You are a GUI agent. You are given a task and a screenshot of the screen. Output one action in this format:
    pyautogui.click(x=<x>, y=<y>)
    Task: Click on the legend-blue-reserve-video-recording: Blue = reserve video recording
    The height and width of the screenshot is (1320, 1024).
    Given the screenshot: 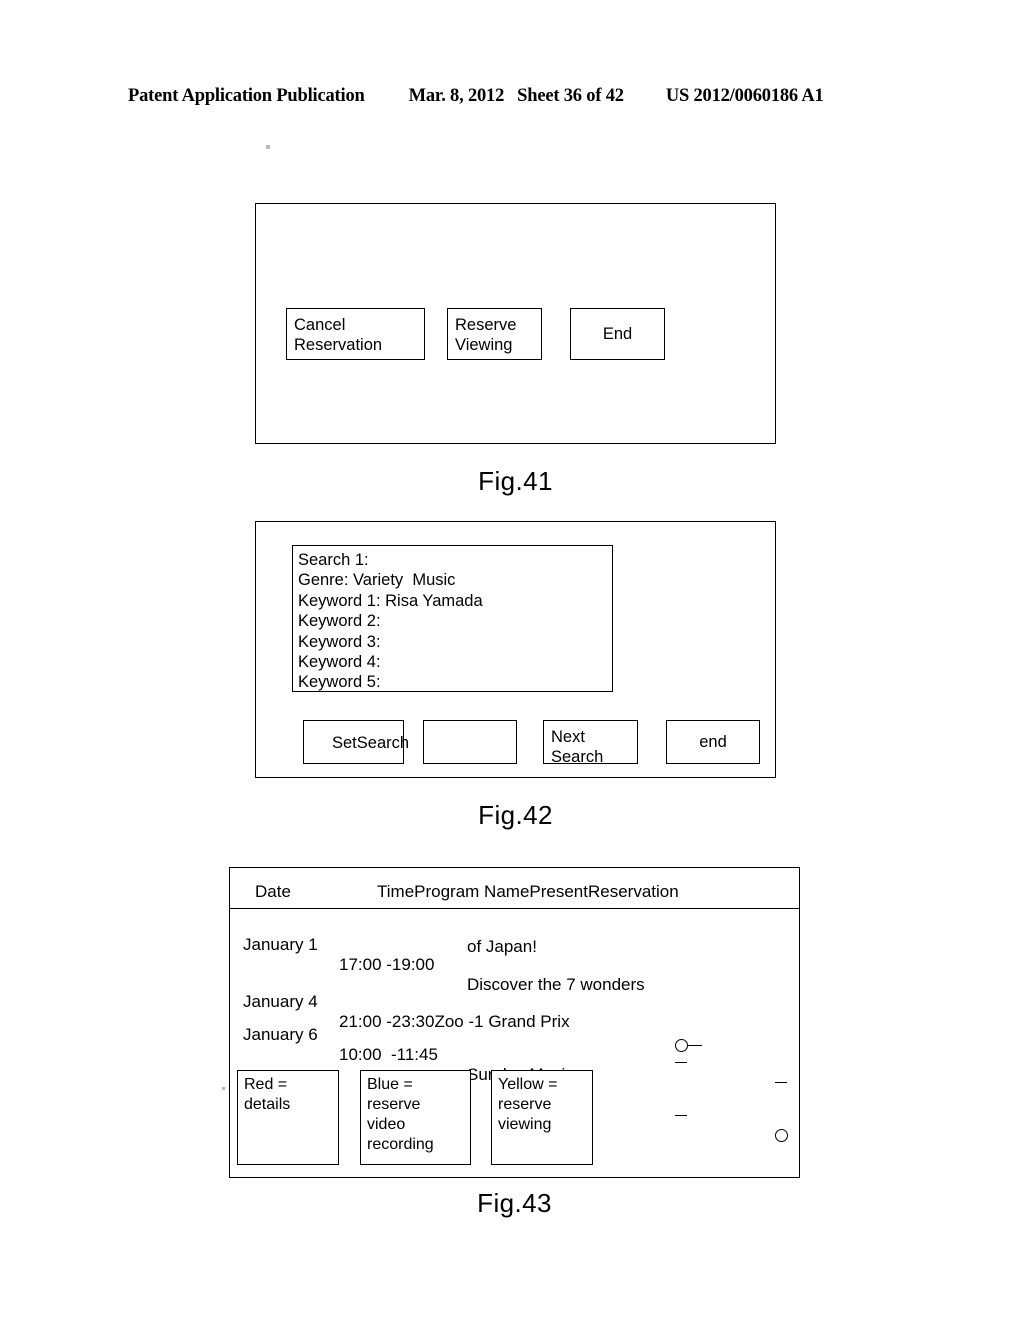 What is the action you would take?
    pyautogui.click(x=415, y=1117)
    